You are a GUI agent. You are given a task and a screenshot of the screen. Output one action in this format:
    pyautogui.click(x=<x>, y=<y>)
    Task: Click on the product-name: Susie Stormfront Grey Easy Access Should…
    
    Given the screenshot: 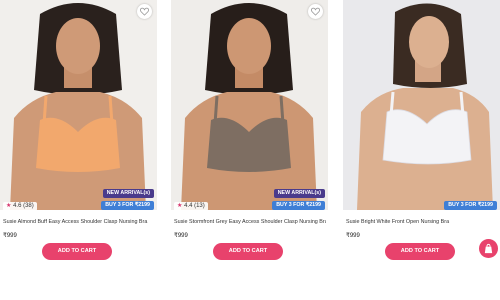 What is the action you would take?
    pyautogui.click(x=250, y=222)
    